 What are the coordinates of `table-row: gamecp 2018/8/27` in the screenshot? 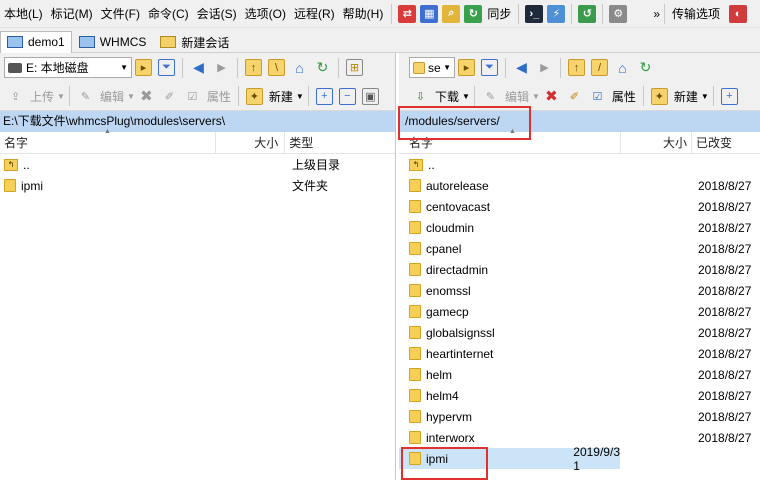 It's located at (579, 311).